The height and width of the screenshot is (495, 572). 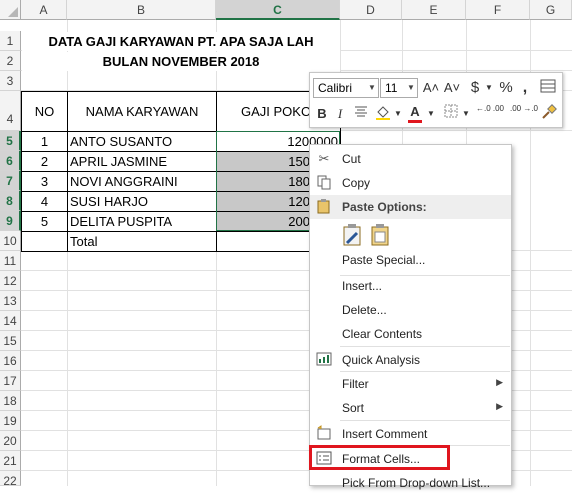 What do you see at coordinates (10, 41) in the screenshot?
I see `row-header-1: 1` at bounding box center [10, 41].